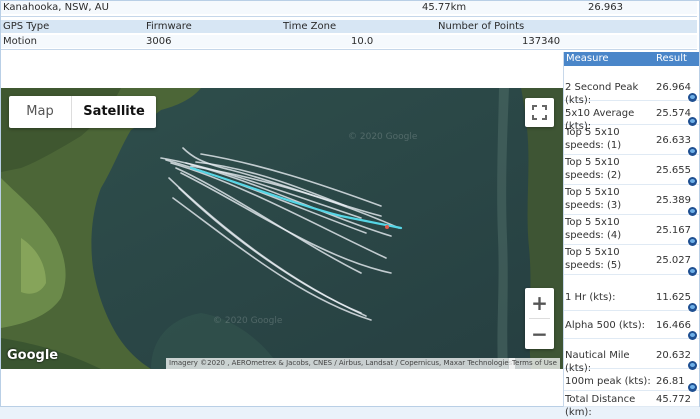 The height and width of the screenshot is (419, 700). I want to click on firmware-value: 3006, so click(159, 41).